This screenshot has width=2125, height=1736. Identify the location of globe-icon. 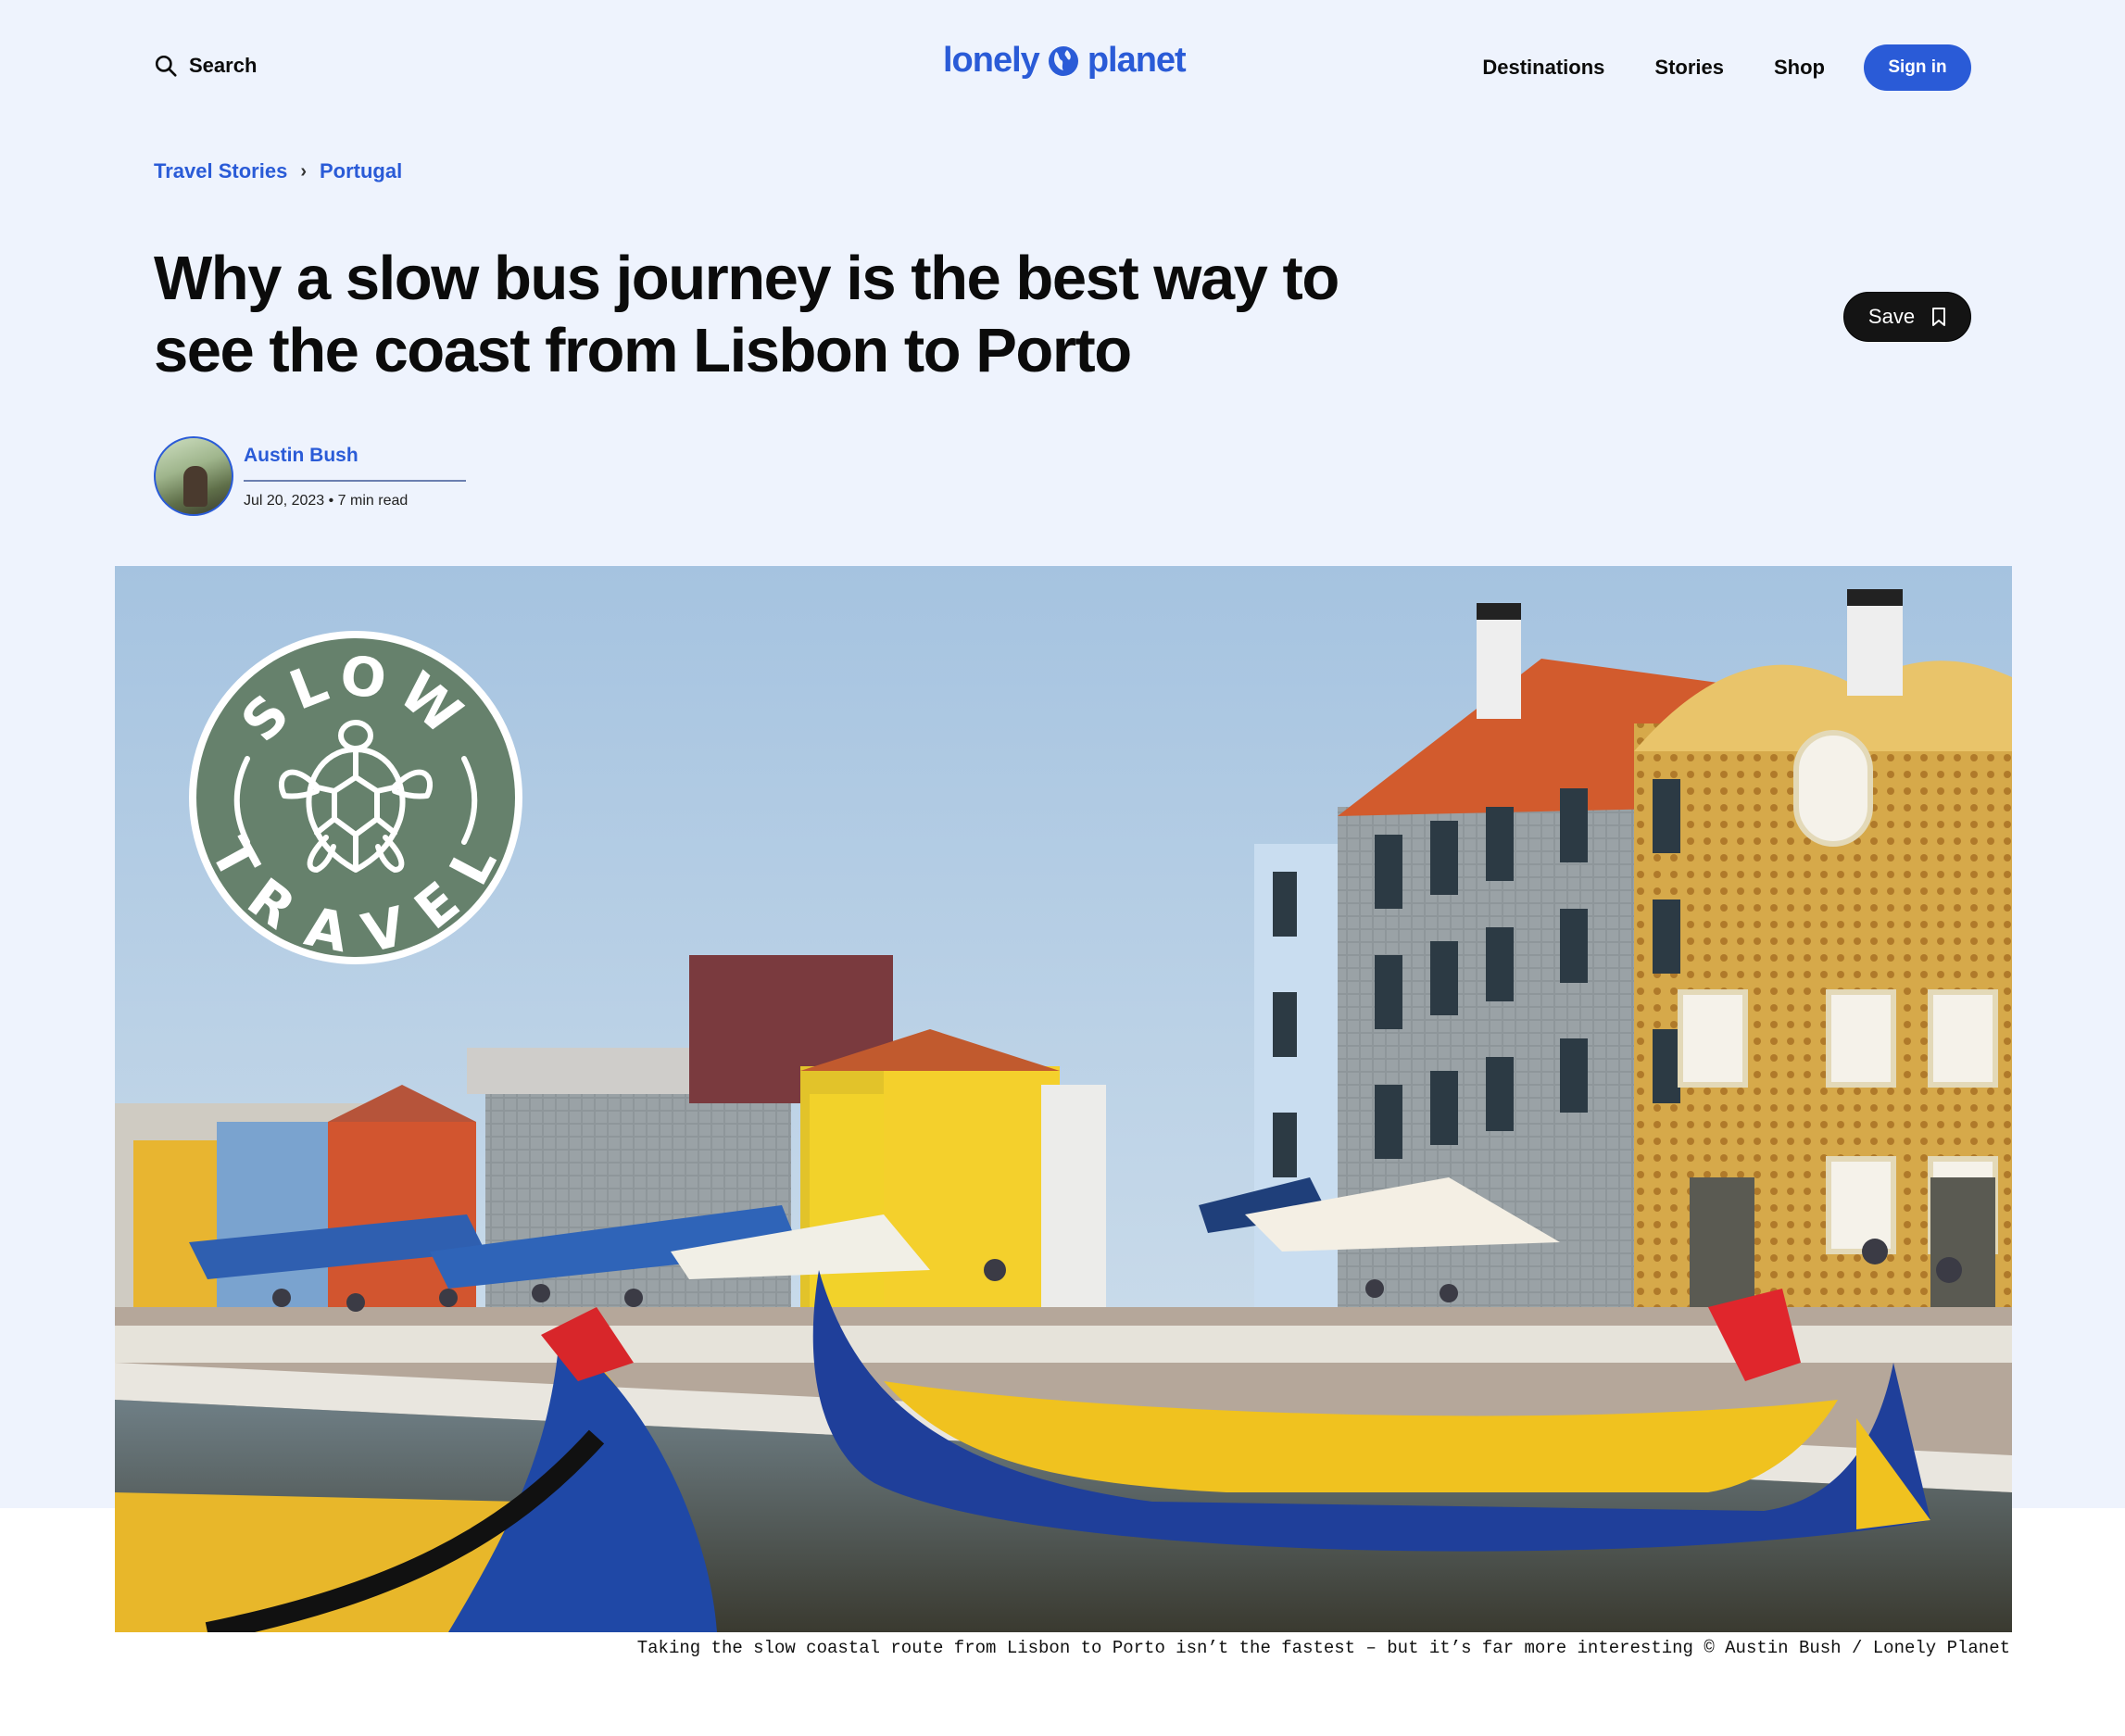
(1063, 60).